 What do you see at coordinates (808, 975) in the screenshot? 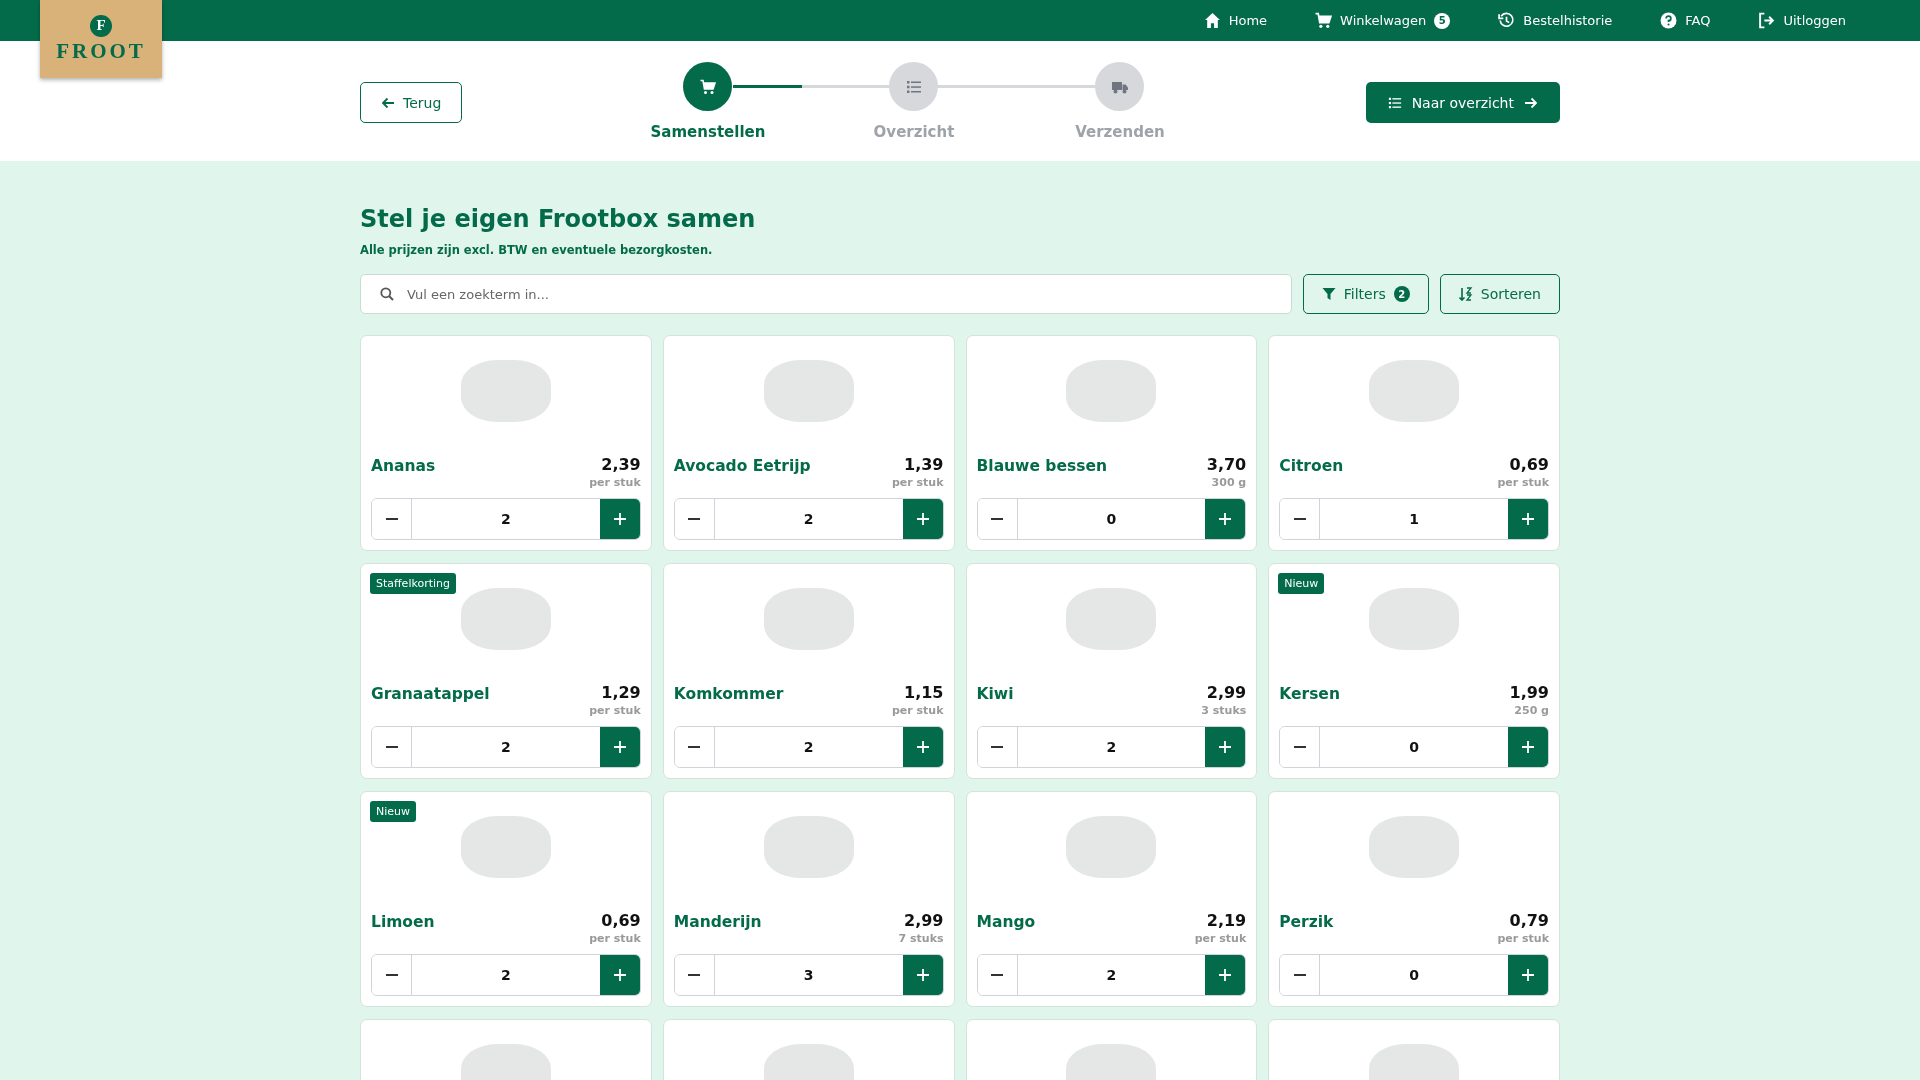
I see `quantity-value: 3` at bounding box center [808, 975].